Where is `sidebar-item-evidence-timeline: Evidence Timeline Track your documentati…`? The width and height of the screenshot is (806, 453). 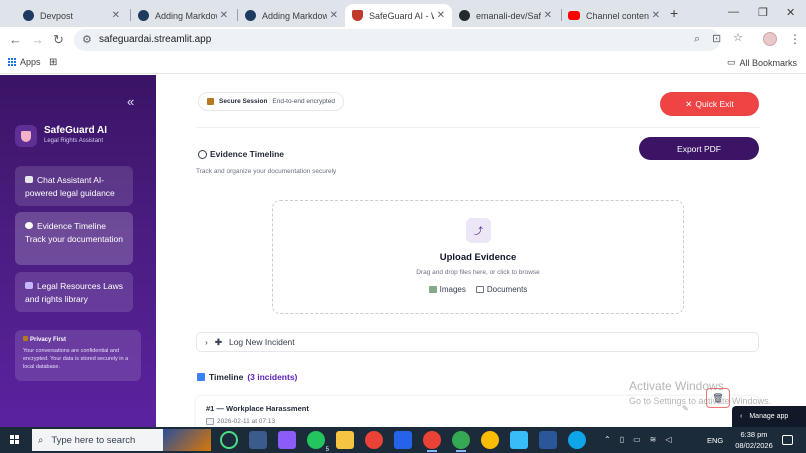
sidebar-item-evidence-timeline: Evidence Timeline Track your documentati… is located at coordinates (74, 238).